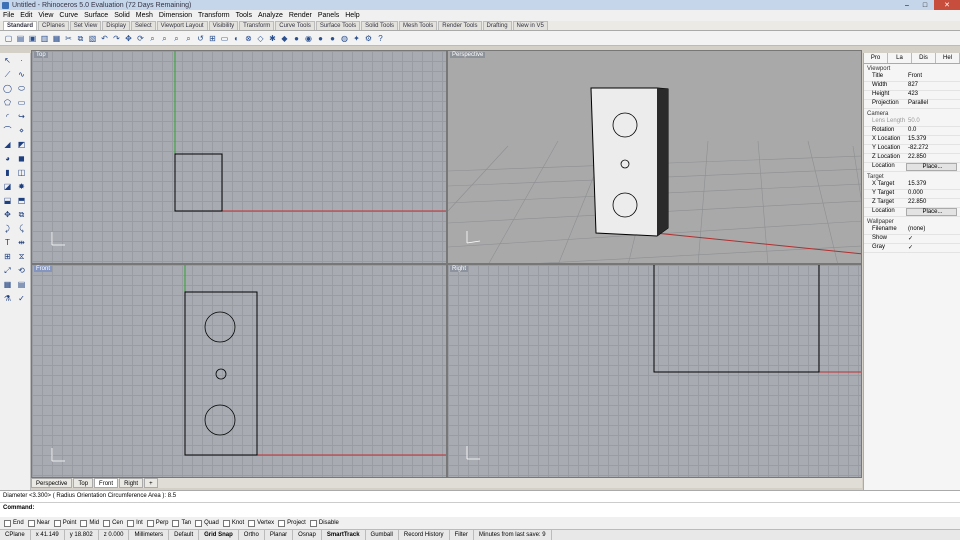  I want to click on help-icon: ?, so click(380, 38).